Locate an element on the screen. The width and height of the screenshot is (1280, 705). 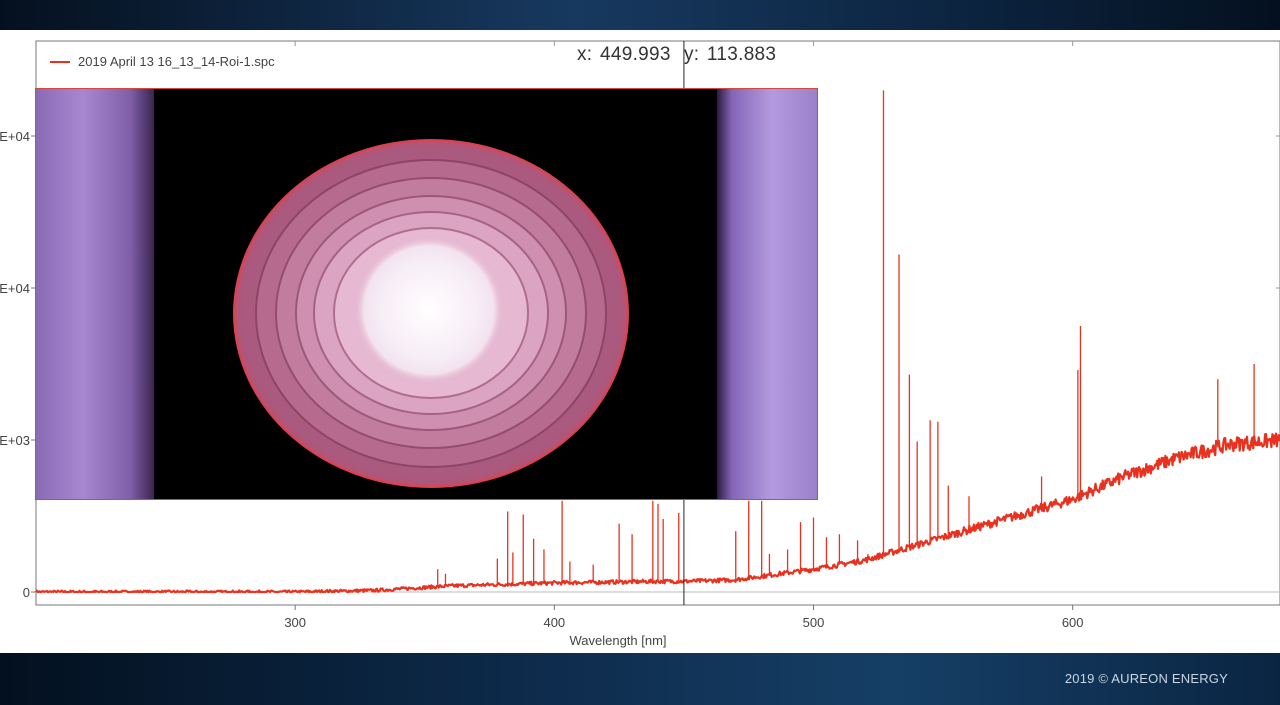
legend-label: 2019 April 13 16_13_14-Roi-1.spc is located at coordinates (176, 61).